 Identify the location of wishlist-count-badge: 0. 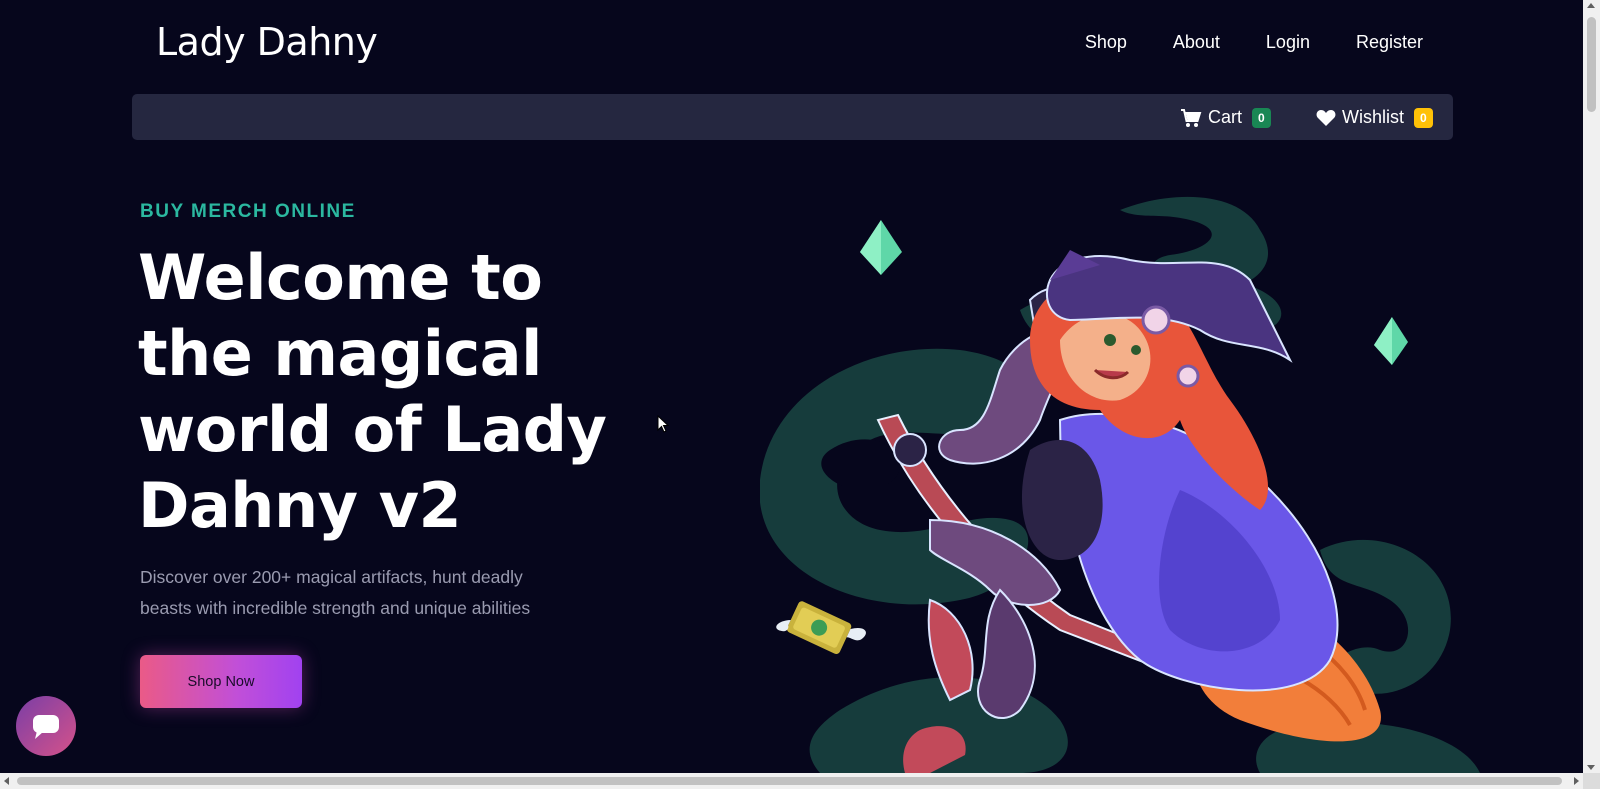
(1423, 117).